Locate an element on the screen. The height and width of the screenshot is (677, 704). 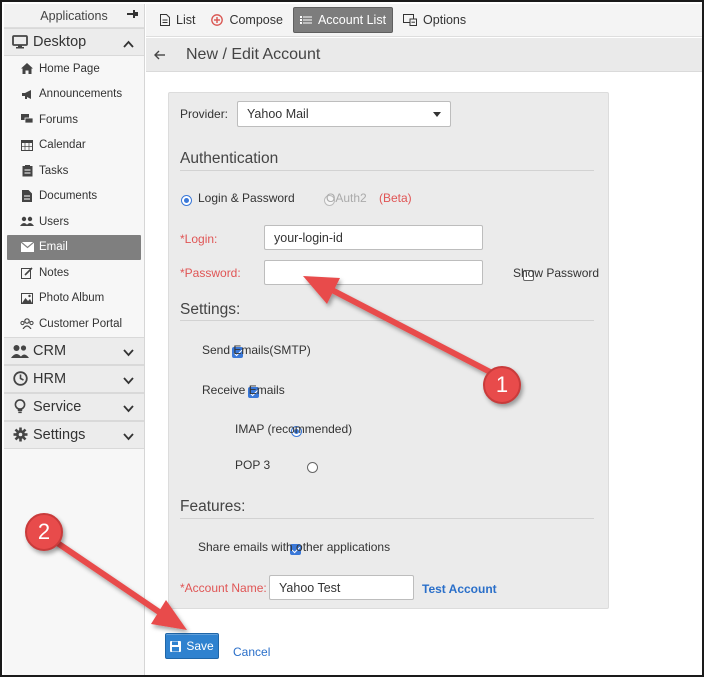
page-title: New / Edit Account is located at coordinates (253, 54).